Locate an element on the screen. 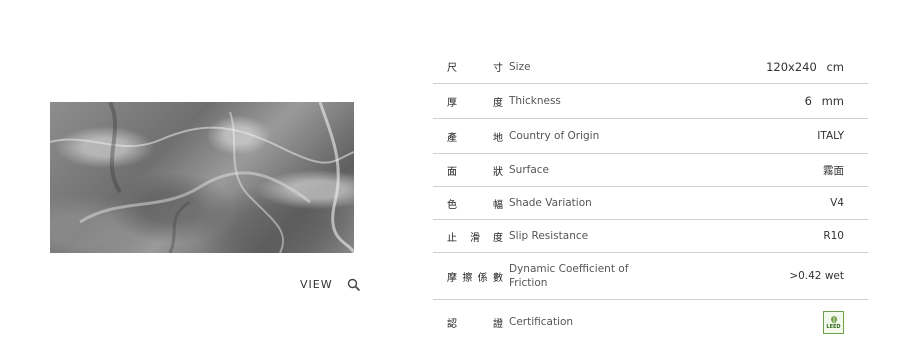 This screenshot has width=900, height=356. spec-row-country: 產地 Country of Origin ITALY is located at coordinates (650, 136).